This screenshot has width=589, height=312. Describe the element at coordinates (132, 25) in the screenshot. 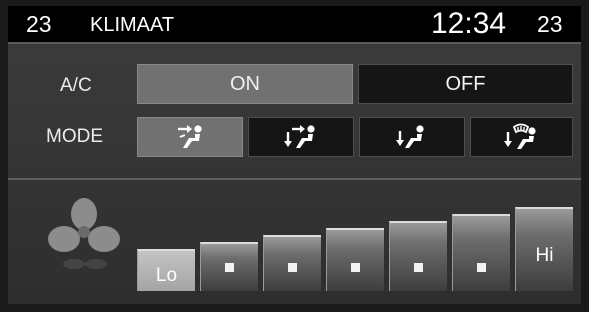

I see `screen-title: KLIMAAT` at that location.